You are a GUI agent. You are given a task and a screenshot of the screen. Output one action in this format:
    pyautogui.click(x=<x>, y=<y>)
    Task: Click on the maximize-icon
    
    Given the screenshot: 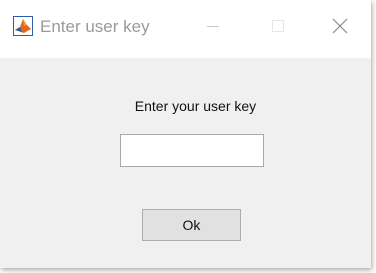 What is the action you would take?
    pyautogui.click(x=278, y=26)
    